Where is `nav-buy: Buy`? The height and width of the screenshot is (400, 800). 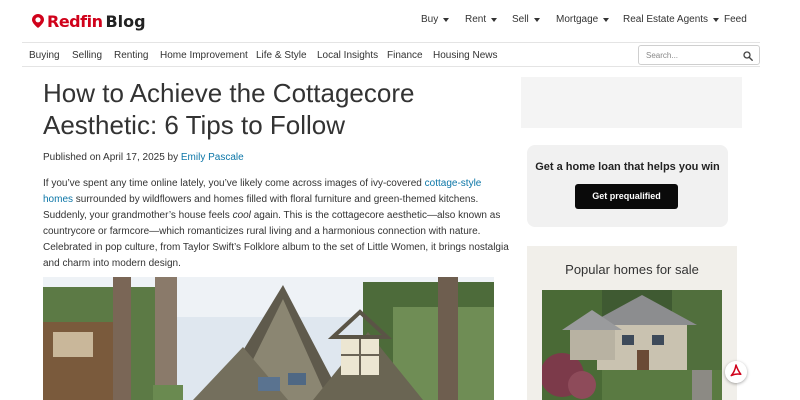
nav-buy: Buy is located at coordinates (435, 19).